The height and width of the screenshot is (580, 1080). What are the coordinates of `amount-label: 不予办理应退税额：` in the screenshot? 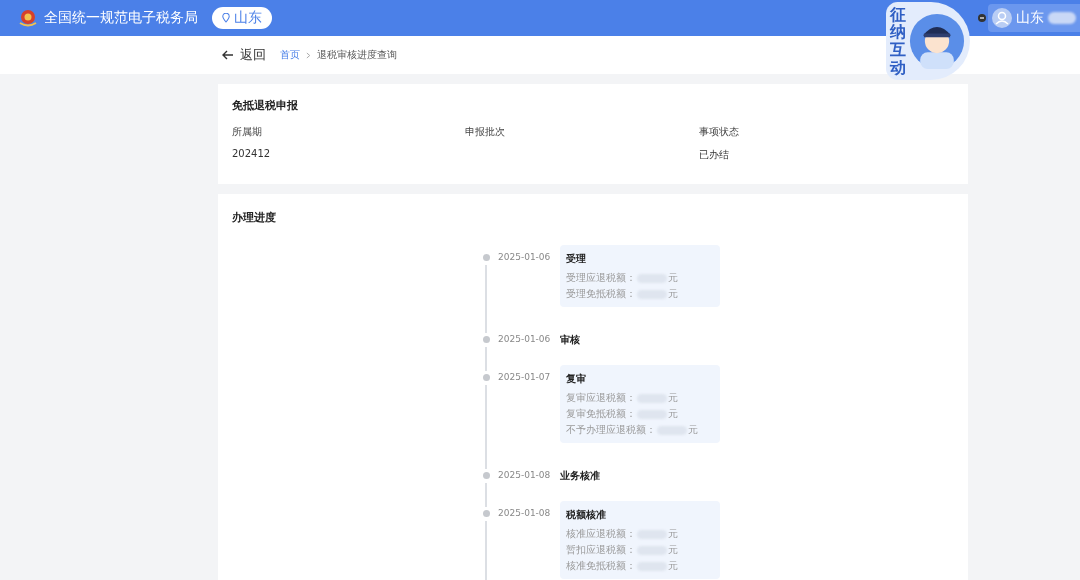 It's located at (611, 430).